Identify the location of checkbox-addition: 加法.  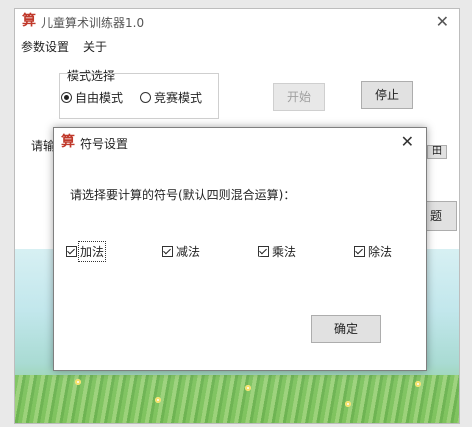
(86, 251).